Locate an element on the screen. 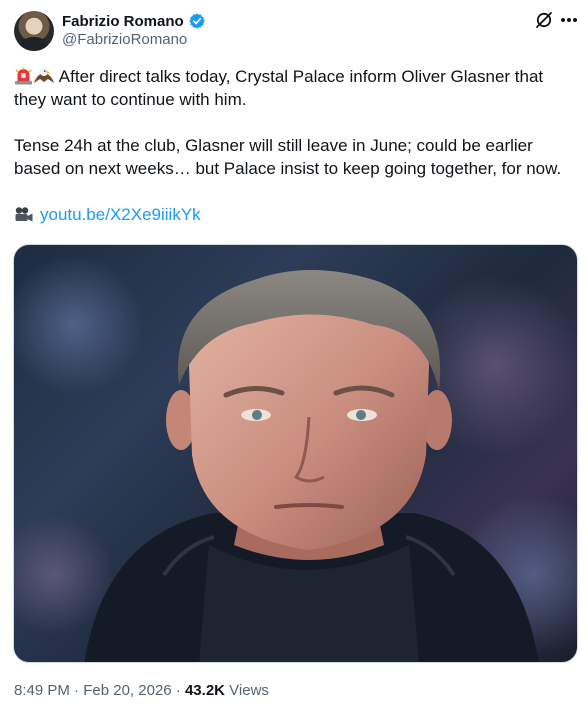  siren-emoji is located at coordinates (23, 76).